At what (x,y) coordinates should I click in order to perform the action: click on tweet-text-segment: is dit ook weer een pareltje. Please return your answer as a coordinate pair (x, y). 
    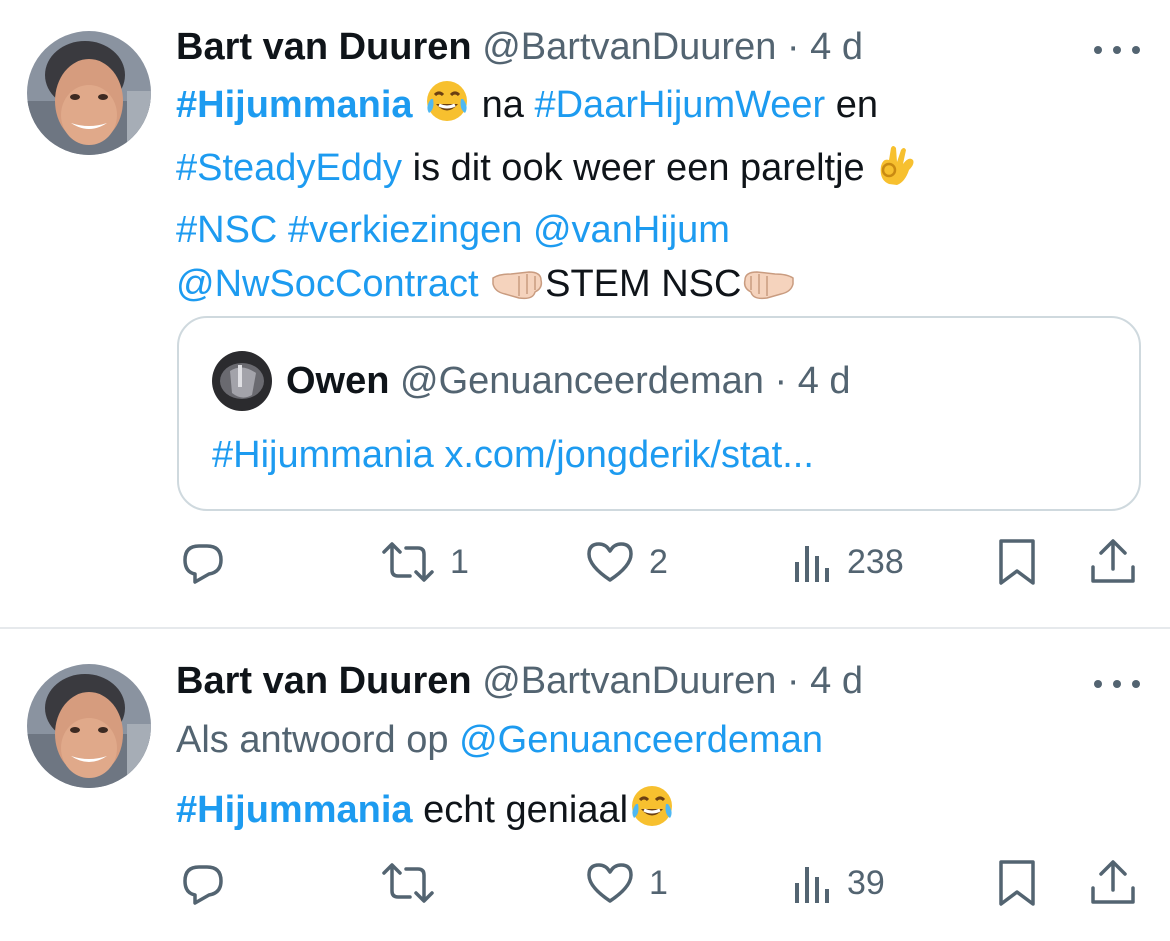
    Looking at the image, I should click on (633, 168).